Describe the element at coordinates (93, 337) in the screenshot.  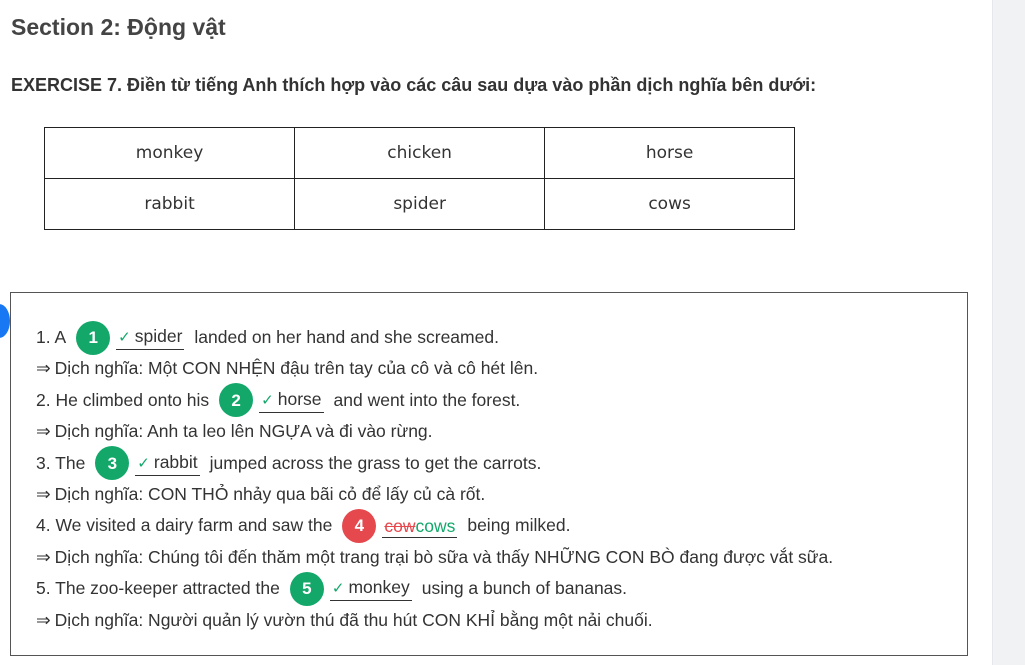
I see `question-number-badge: 1` at that location.